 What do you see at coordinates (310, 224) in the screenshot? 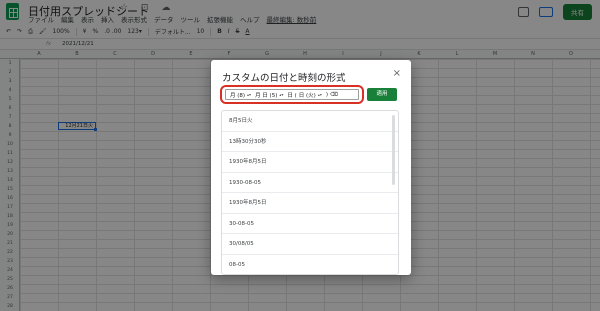
I see `format-option: 30-08-05` at bounding box center [310, 224].